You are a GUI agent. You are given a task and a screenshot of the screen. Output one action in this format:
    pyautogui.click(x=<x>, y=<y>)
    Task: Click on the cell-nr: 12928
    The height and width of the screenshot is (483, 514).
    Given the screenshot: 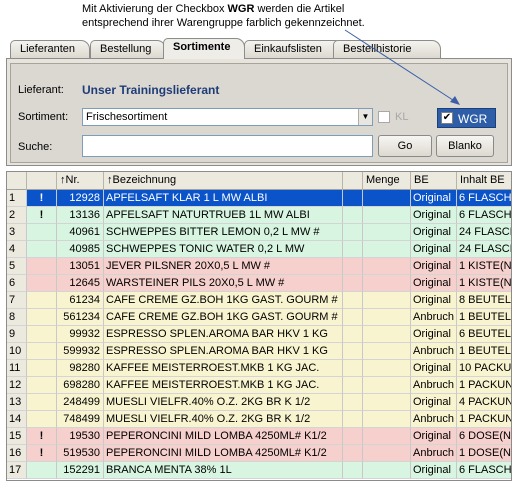 What is the action you would take?
    pyautogui.click(x=80, y=198)
    